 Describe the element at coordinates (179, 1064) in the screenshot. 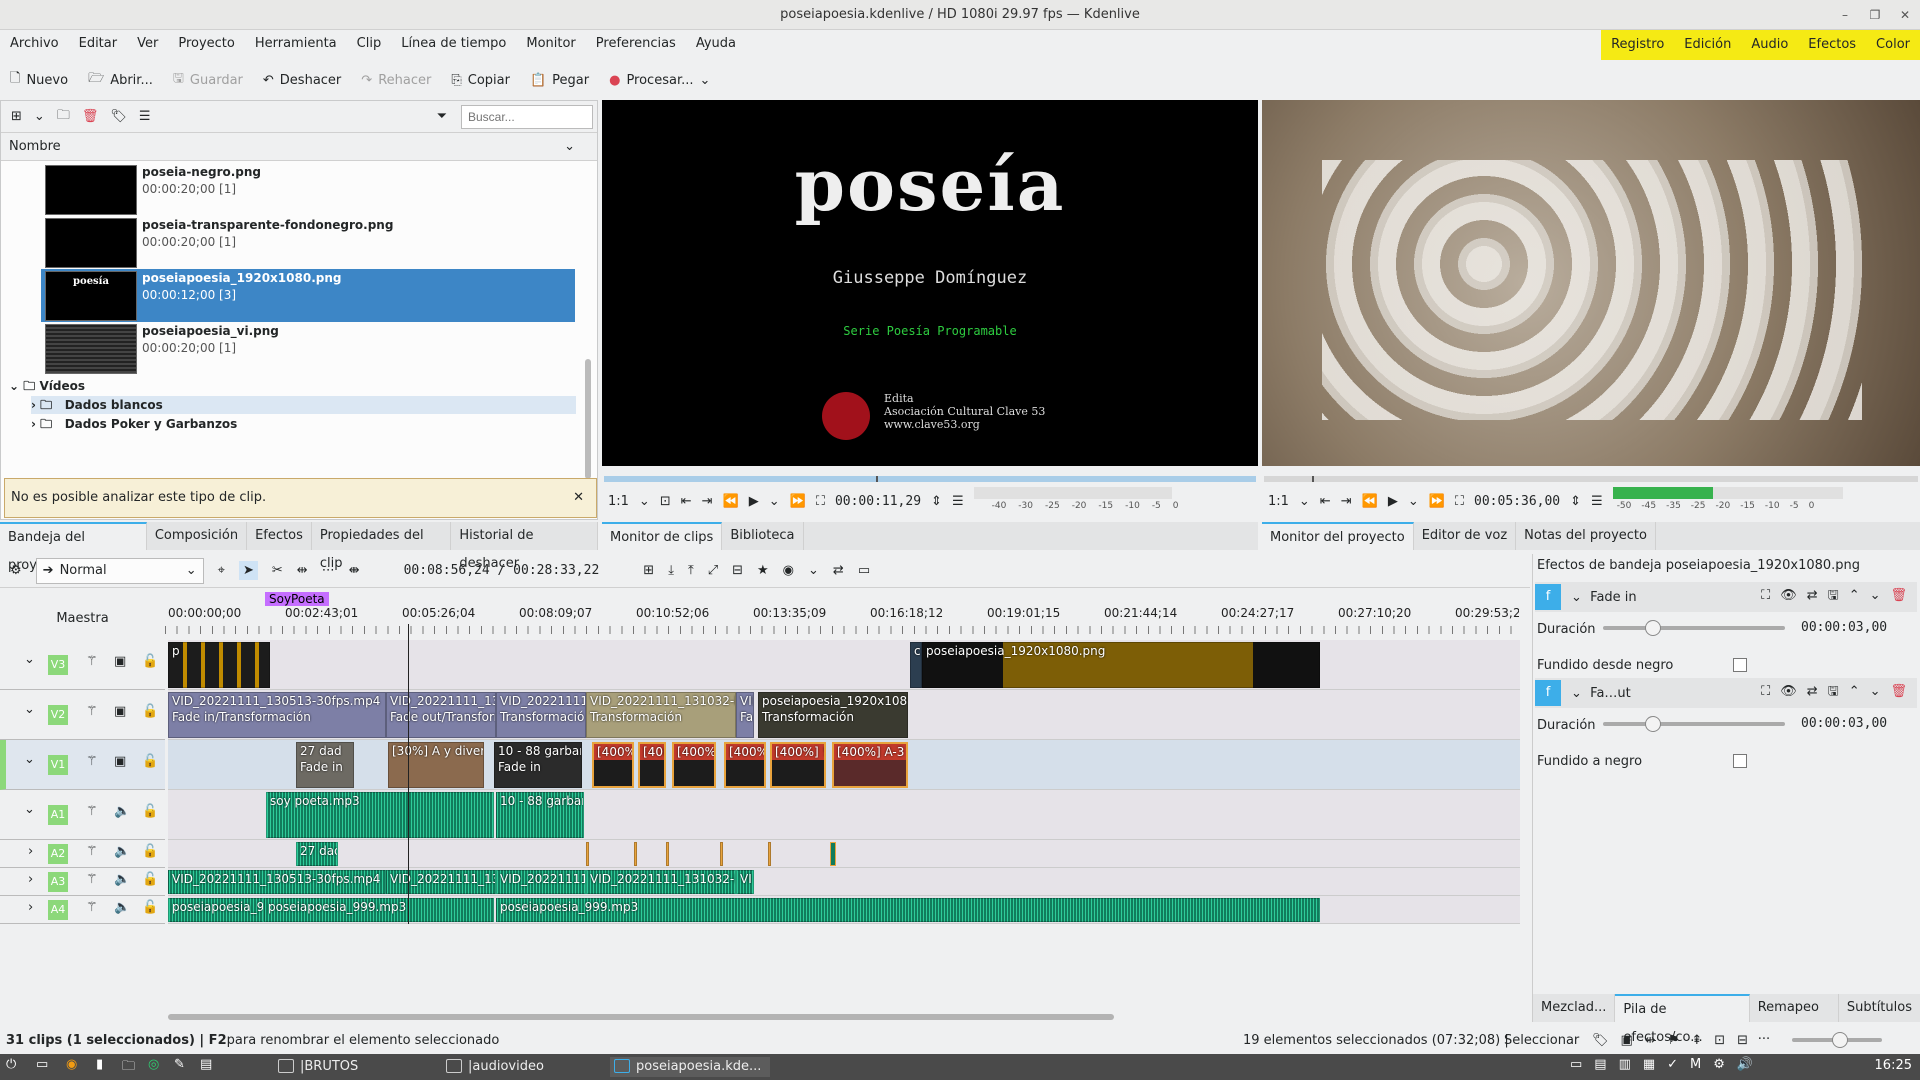

I see `editor-icon: ✎` at that location.